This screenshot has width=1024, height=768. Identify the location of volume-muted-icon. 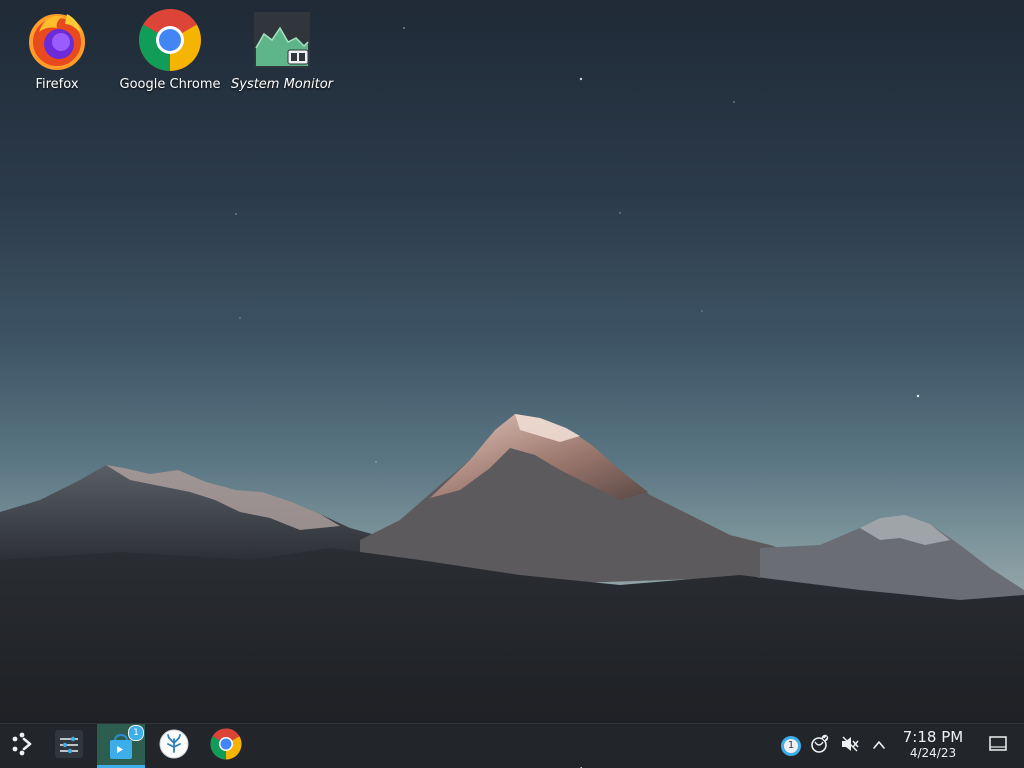
(850, 746).